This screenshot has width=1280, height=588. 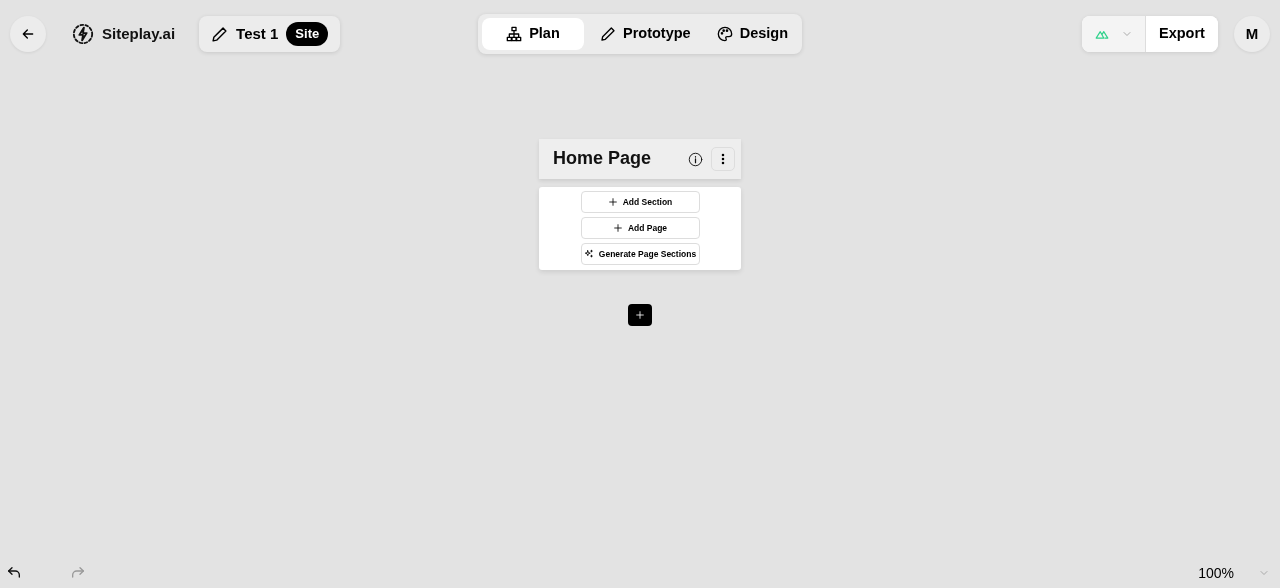 What do you see at coordinates (640, 202) in the screenshot?
I see `action-button: Add Section` at bounding box center [640, 202].